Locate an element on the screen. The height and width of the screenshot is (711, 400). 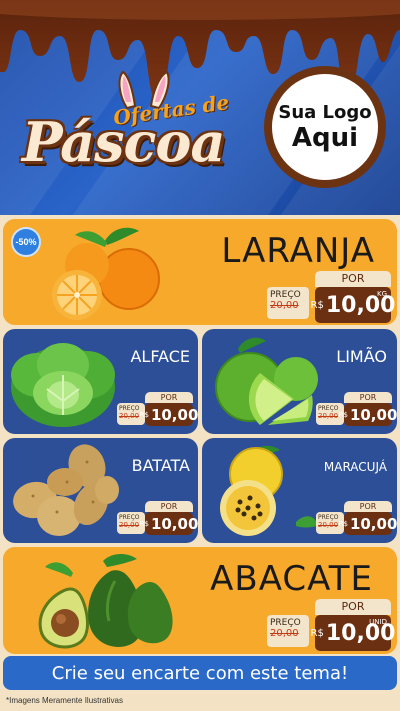
product-name: MARACUJÁ is located at coordinates (355, 467).